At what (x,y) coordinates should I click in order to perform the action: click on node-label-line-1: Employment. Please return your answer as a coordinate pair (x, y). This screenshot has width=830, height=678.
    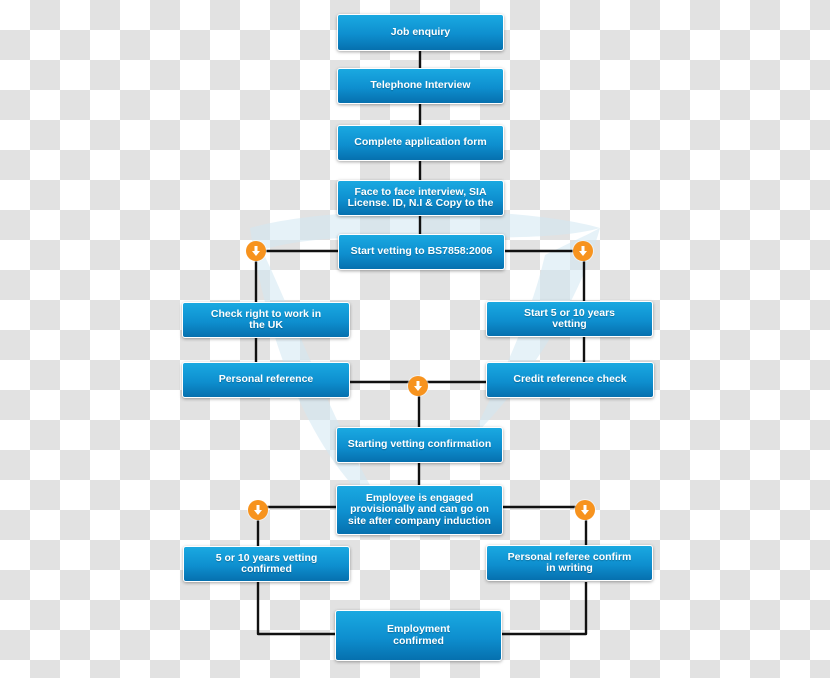
    Looking at the image, I should click on (418, 629).